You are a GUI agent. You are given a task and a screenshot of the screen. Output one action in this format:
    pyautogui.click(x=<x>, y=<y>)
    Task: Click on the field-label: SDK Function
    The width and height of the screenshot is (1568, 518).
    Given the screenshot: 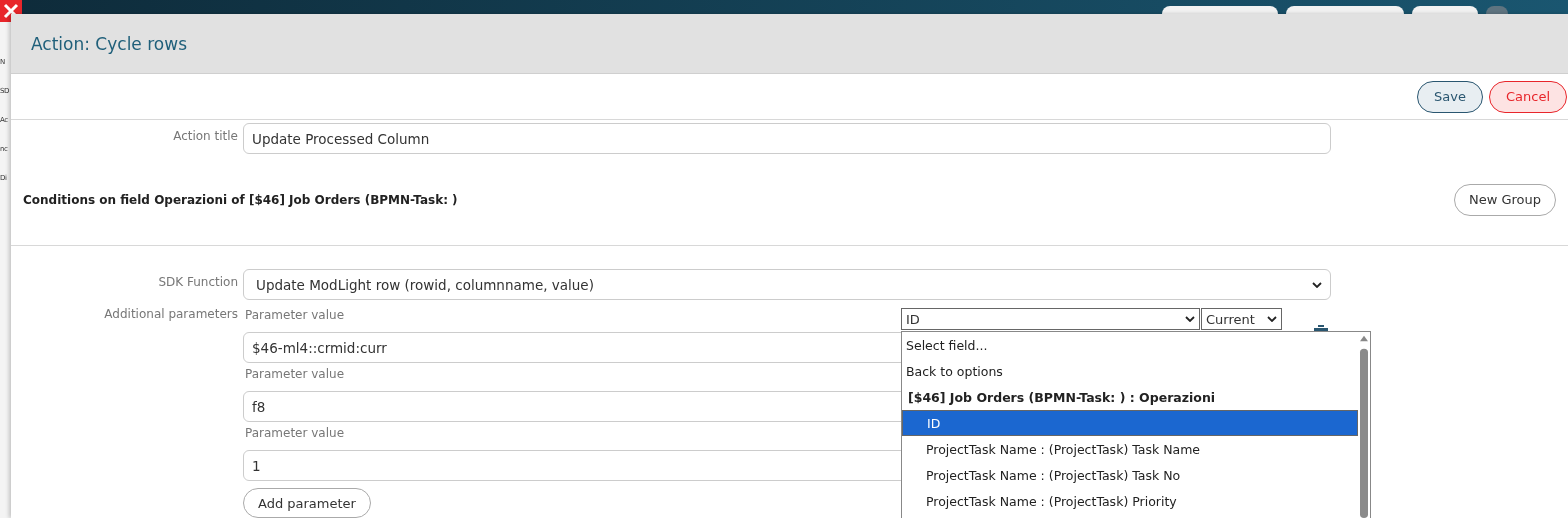 What is the action you would take?
    pyautogui.click(x=198, y=281)
    